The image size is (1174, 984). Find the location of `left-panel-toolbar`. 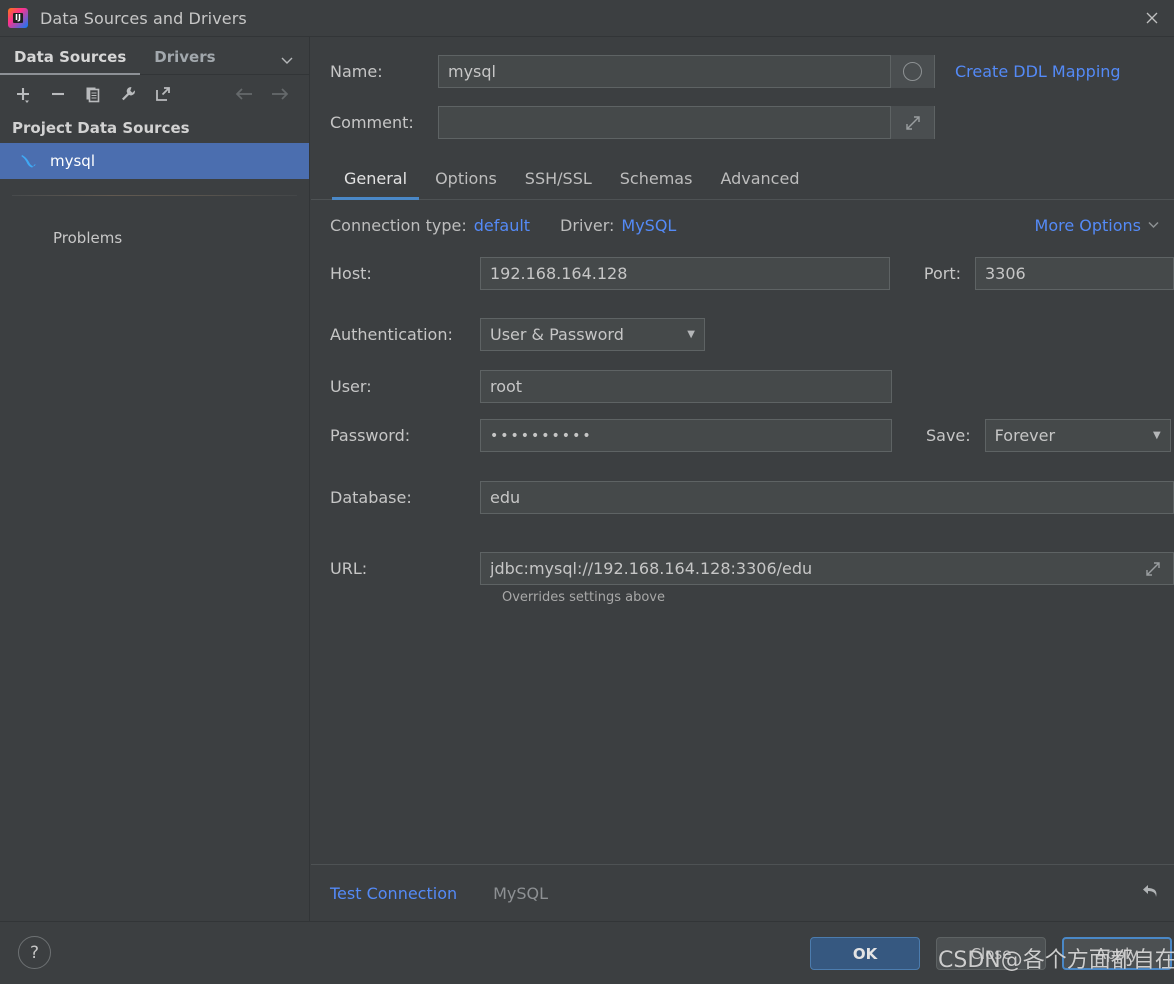

left-panel-toolbar is located at coordinates (154, 94).